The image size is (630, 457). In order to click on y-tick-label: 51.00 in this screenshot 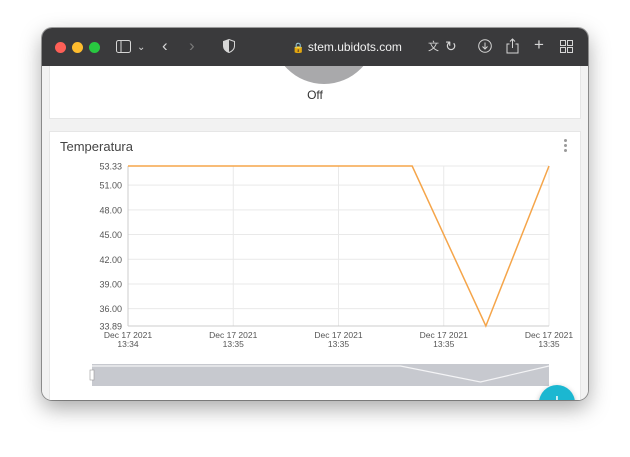, I will do `click(110, 186)`.